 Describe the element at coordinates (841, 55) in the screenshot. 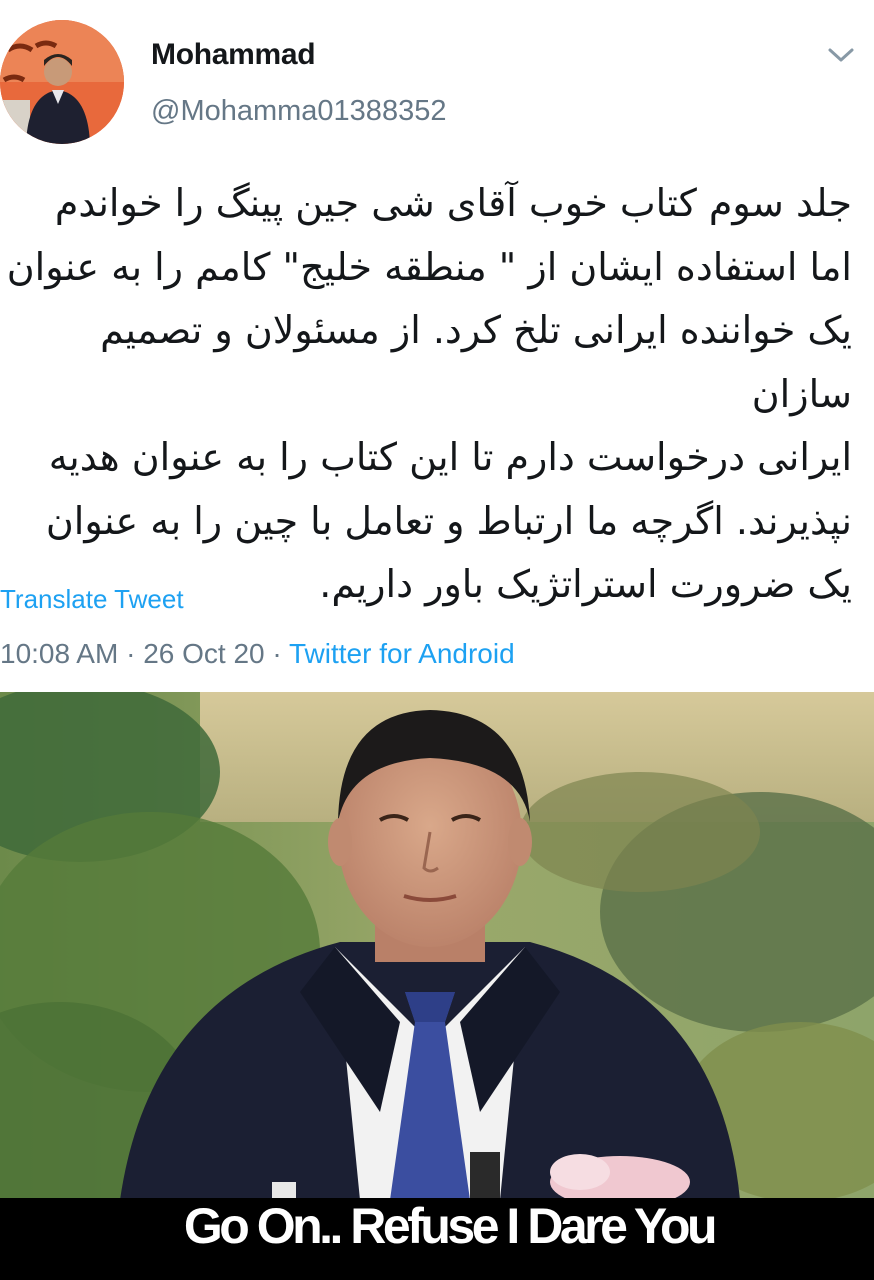

I see `chevron-down-icon` at that location.